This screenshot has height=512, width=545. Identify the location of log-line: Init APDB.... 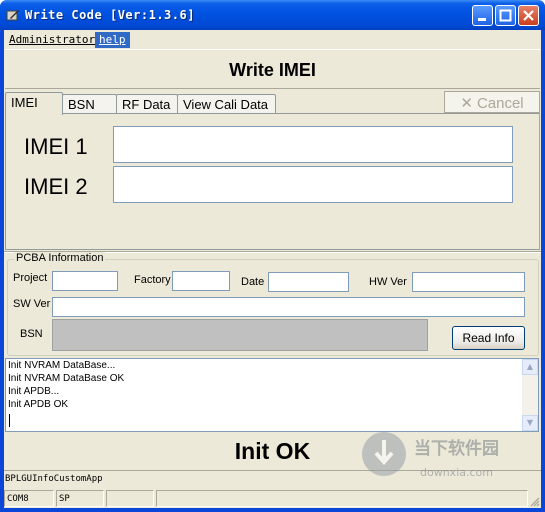
(34, 391).